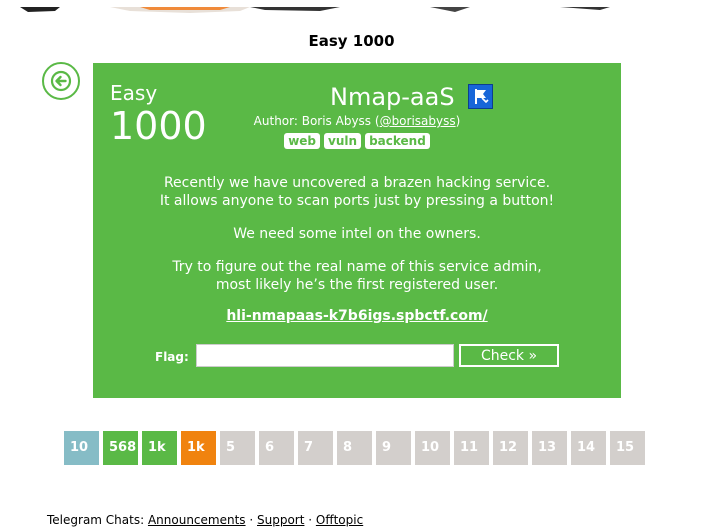 This screenshot has height=527, width=703. I want to click on task-name: Nmap-aaS, so click(392, 97).